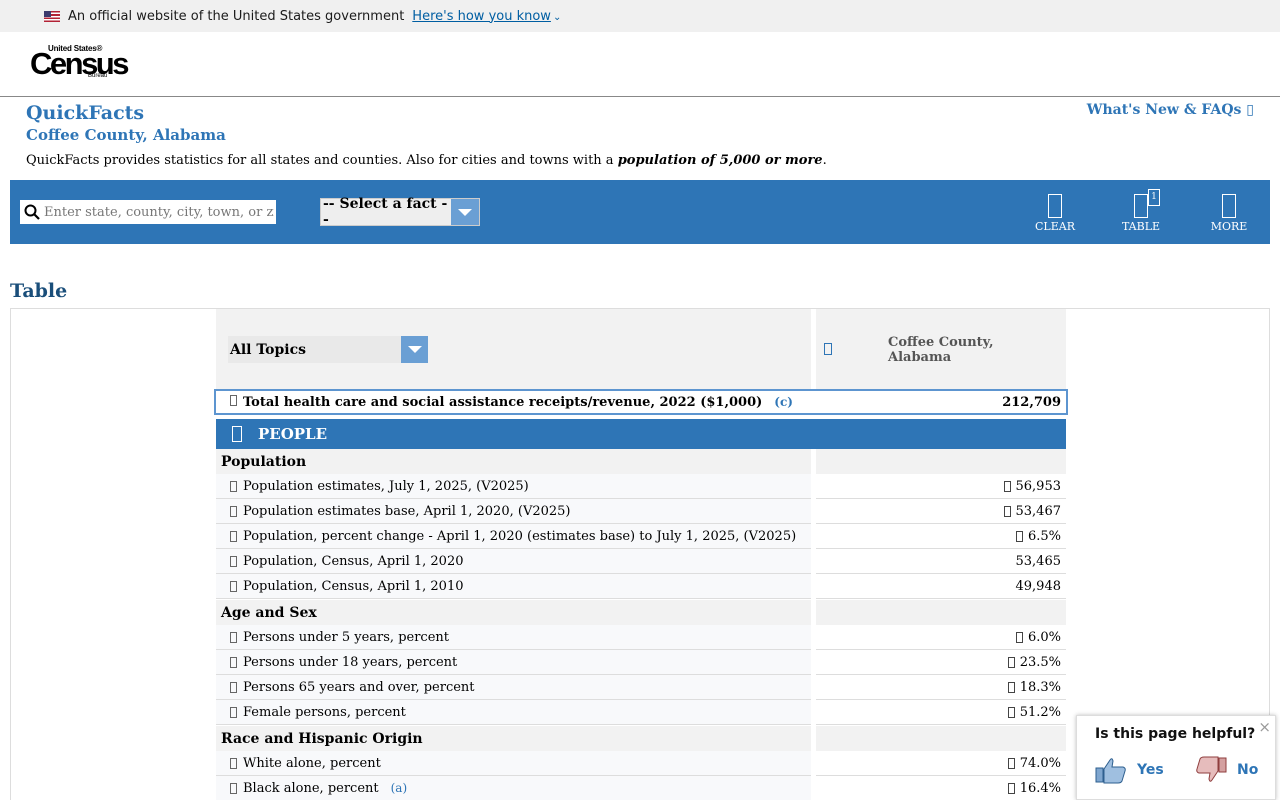  What do you see at coordinates (641, 612) in the screenshot?
I see `group-header-age-and-sex: Age and Sex` at bounding box center [641, 612].